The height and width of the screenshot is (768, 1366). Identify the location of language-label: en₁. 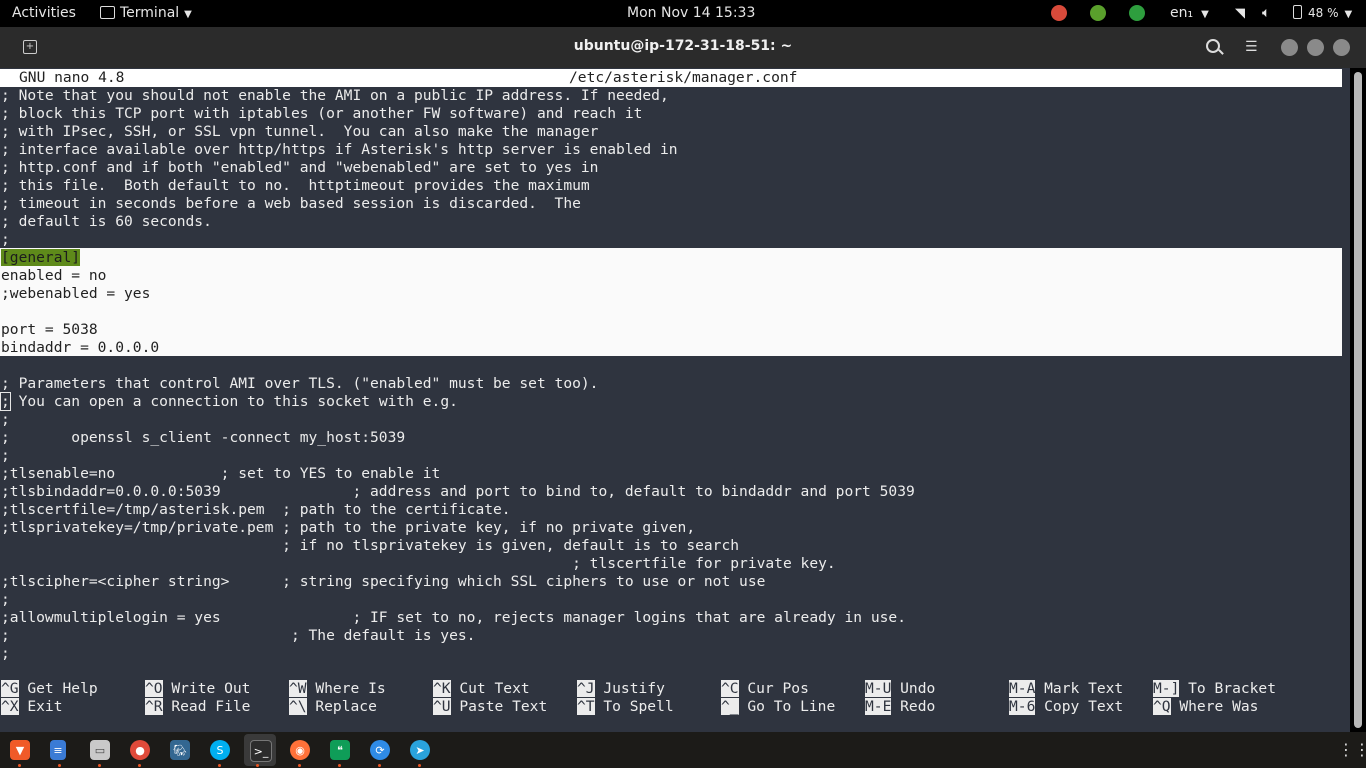
(1182, 13).